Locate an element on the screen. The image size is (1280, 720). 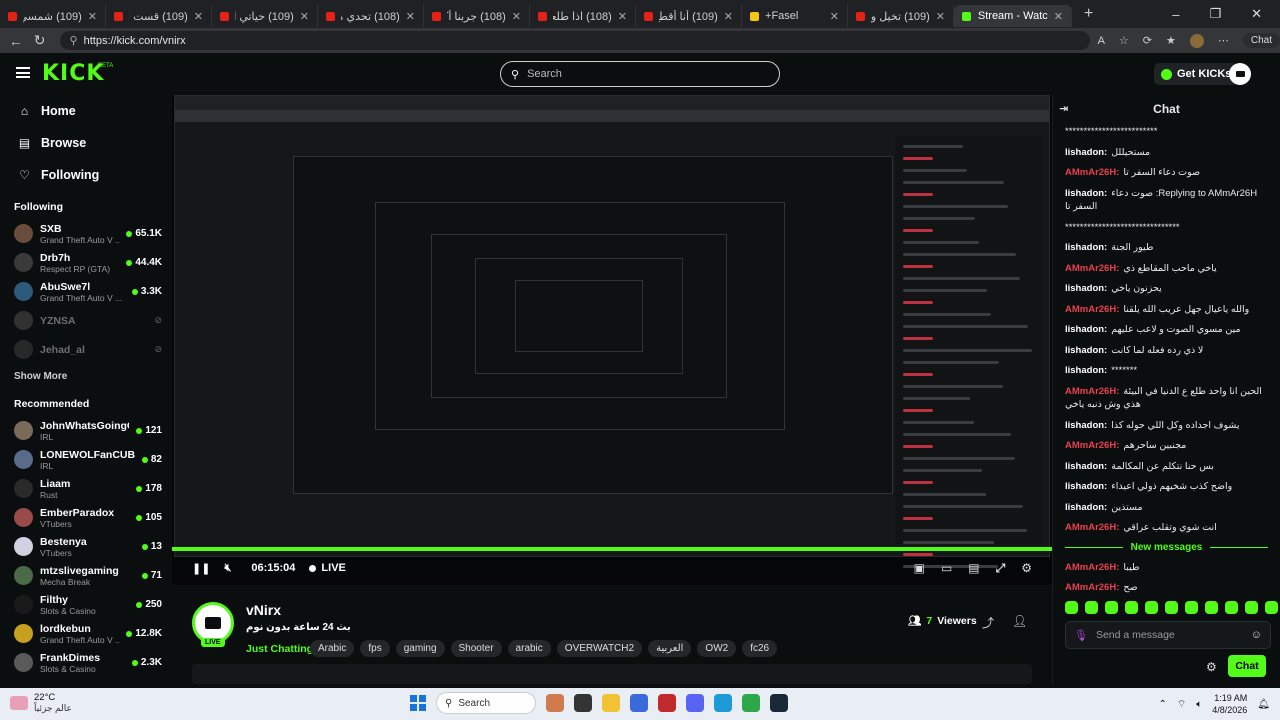
browser-tab: (109) أنا أقطع بدور ✕ is located at coordinates (689, 16).